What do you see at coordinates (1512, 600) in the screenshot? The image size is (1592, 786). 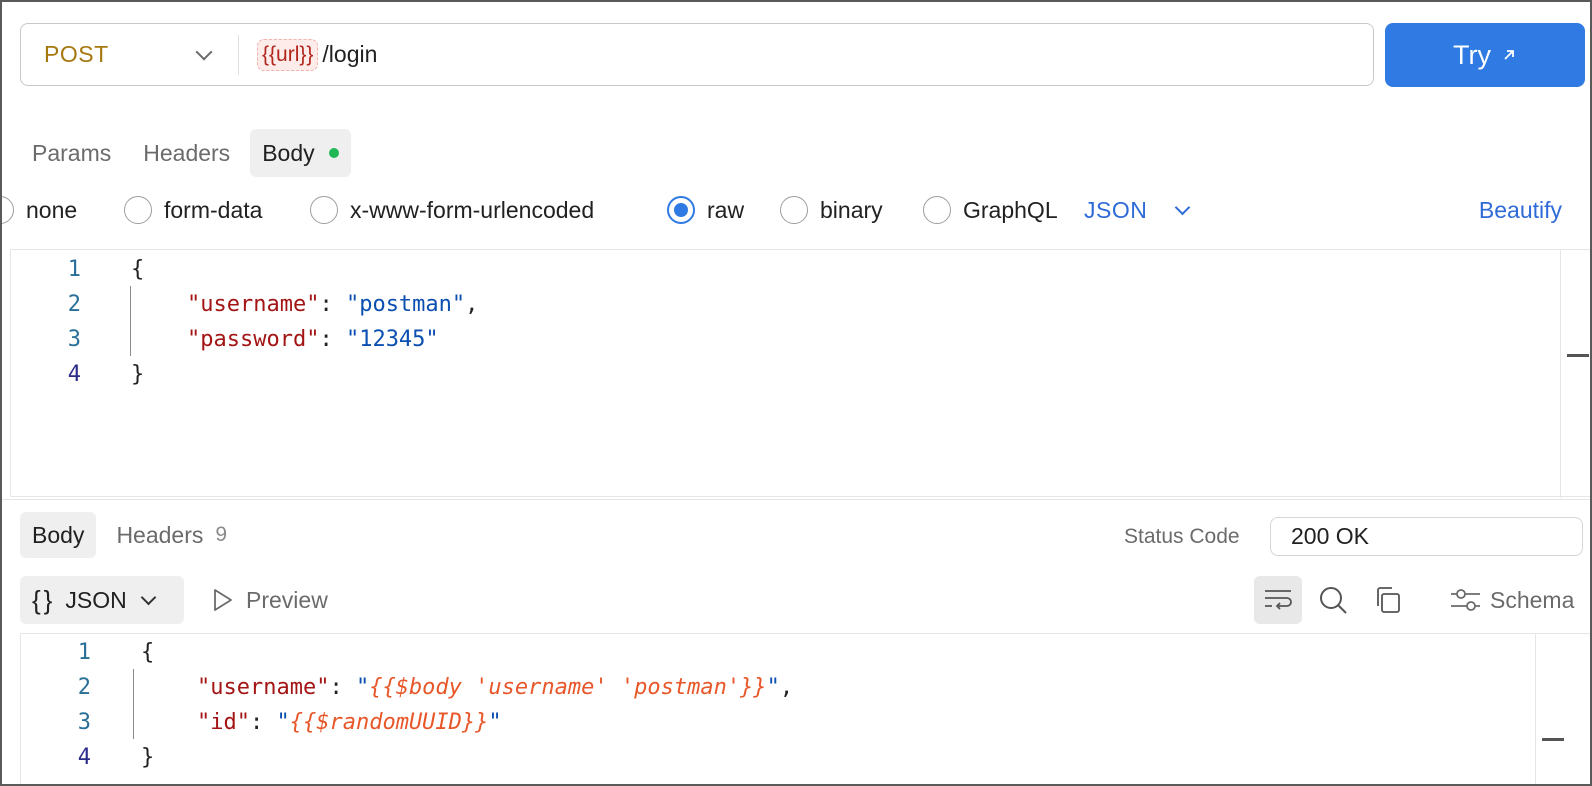 I see `schema-button: Schema` at bounding box center [1512, 600].